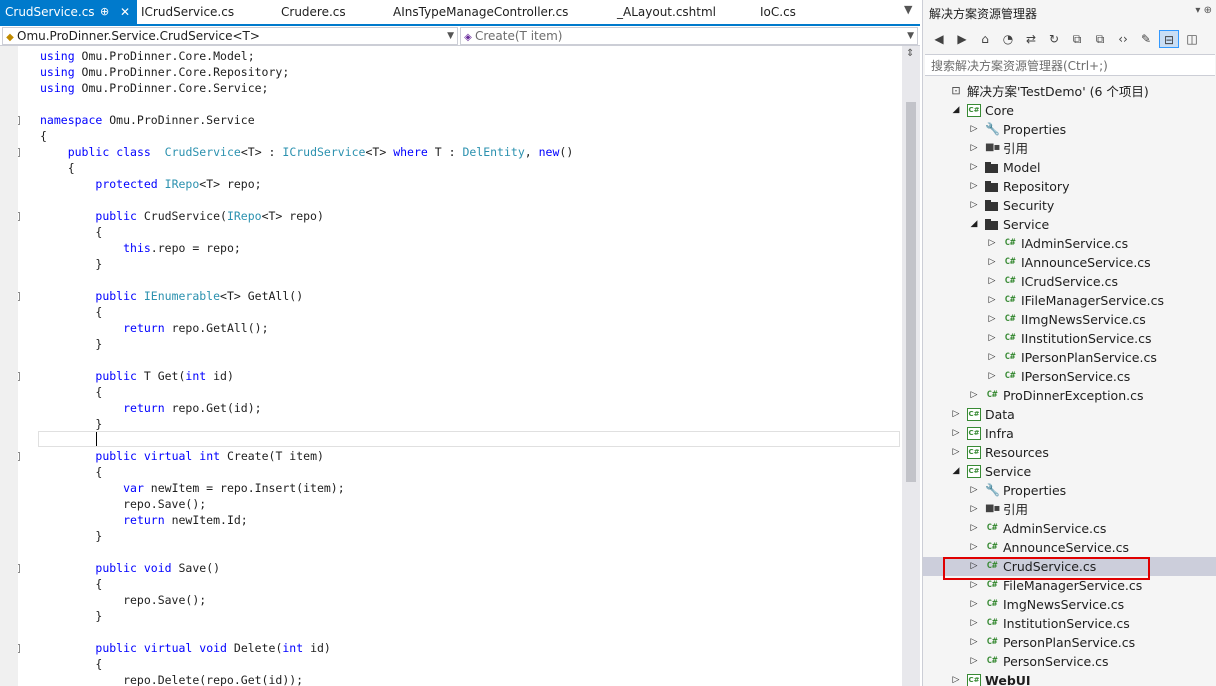 The image size is (1216, 686). Describe the element at coordinates (104, 12) in the screenshot. I see `pin-icon: ⊕` at that location.